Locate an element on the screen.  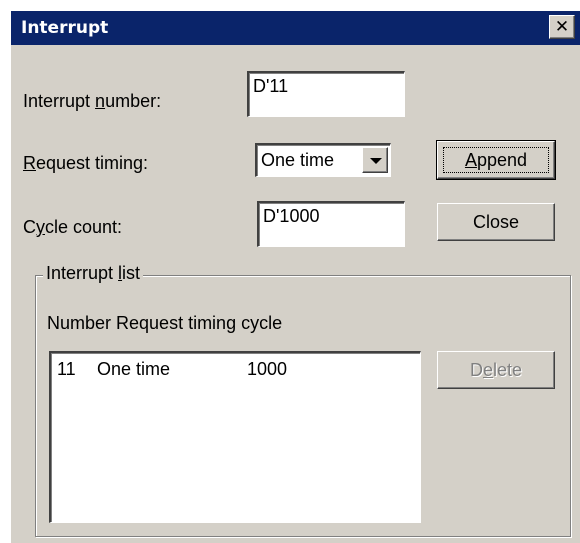
focus-rect is located at coordinates (496, 160).